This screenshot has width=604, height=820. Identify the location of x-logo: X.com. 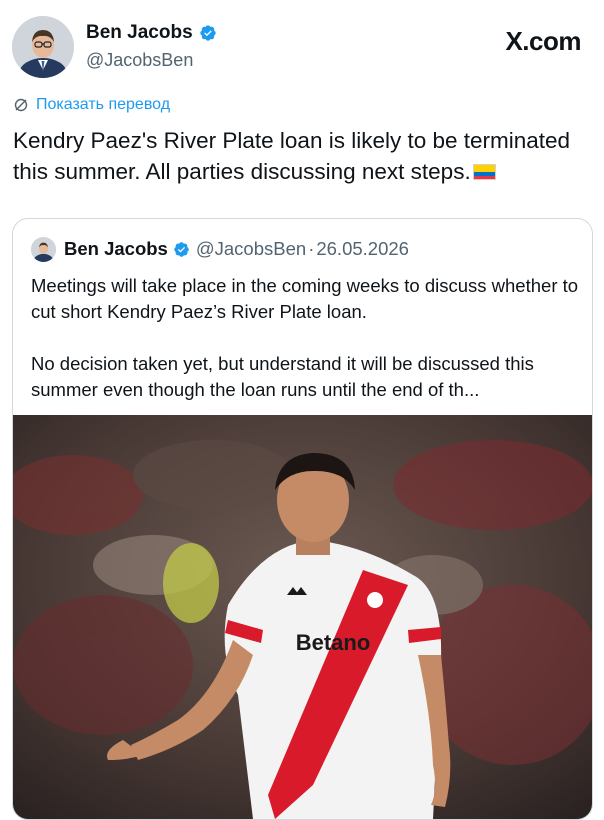
(543, 41).